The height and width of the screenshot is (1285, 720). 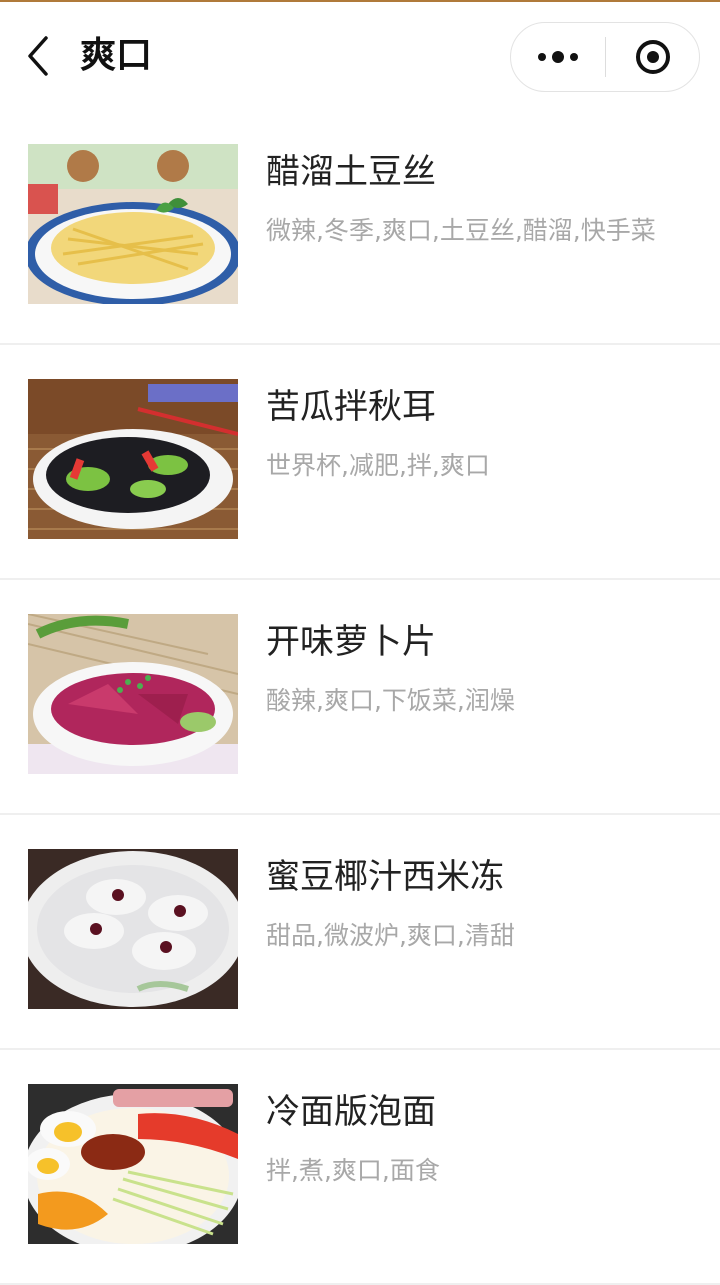 I want to click on target-close-icon, so click(x=653, y=57).